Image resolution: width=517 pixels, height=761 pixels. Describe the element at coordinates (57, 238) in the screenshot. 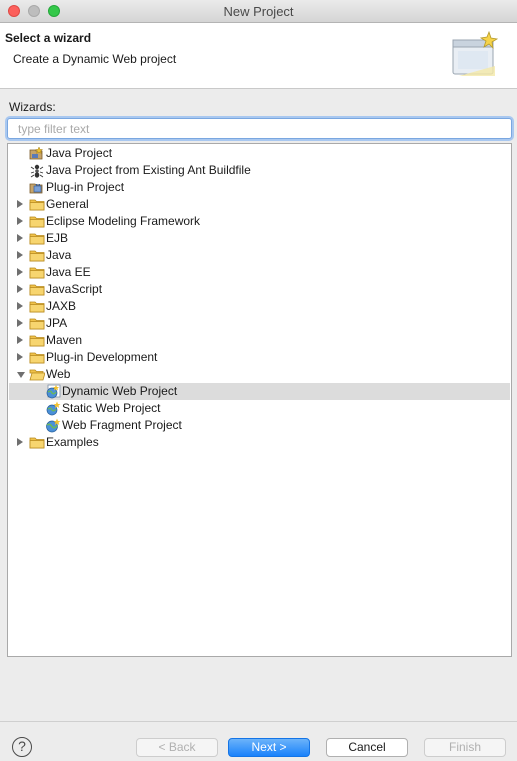

I see `tree-item-label: EJB` at that location.